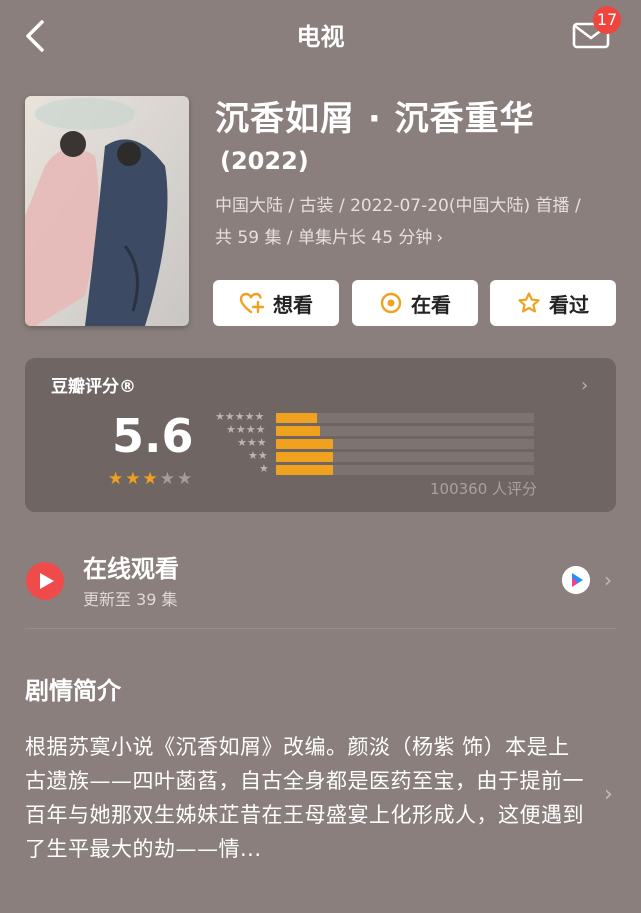  What do you see at coordinates (246, 429) in the screenshot?
I see `distribution-stars: ★★★★` at bounding box center [246, 429].